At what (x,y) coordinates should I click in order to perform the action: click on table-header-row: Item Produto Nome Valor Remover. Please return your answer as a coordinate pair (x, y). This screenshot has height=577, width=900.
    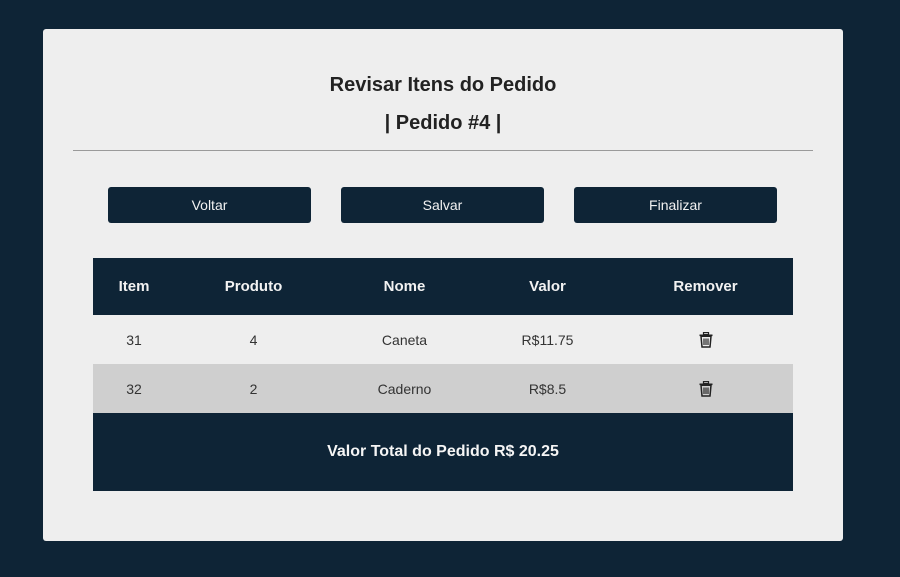
    Looking at the image, I should click on (443, 286).